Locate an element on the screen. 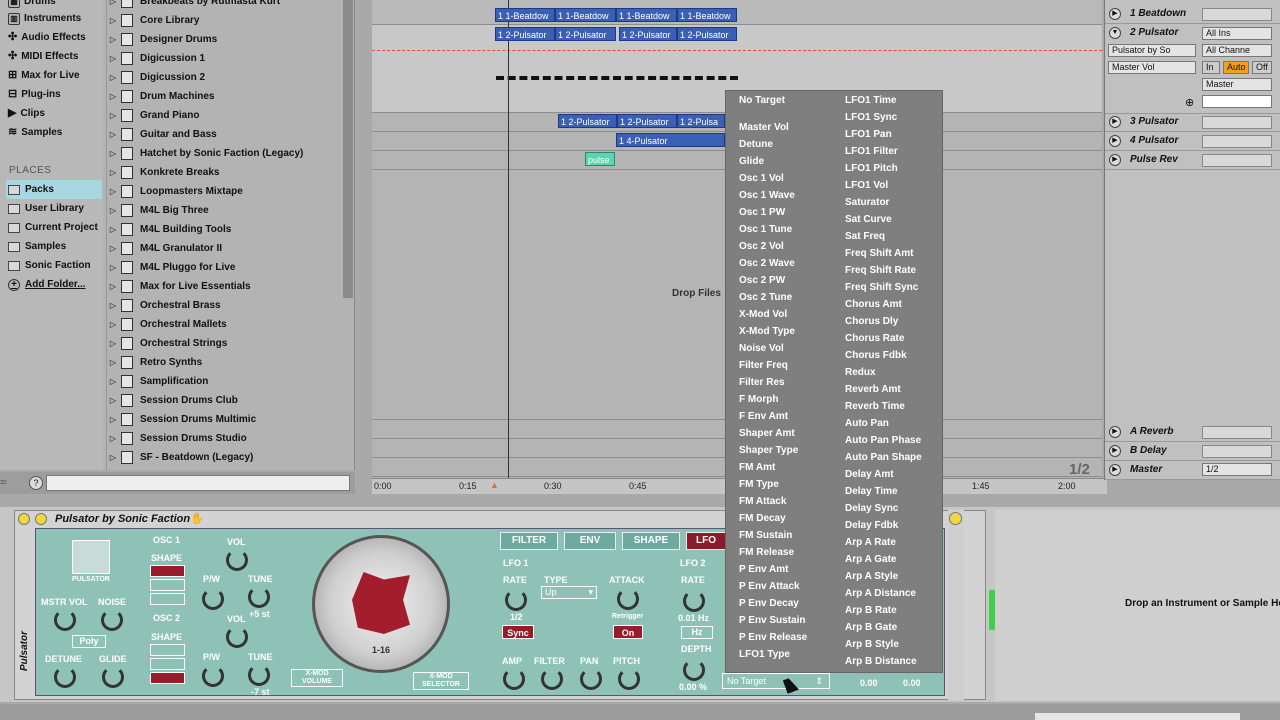 The height and width of the screenshot is (720, 1280). menu-item: FM Type is located at coordinates (759, 484).